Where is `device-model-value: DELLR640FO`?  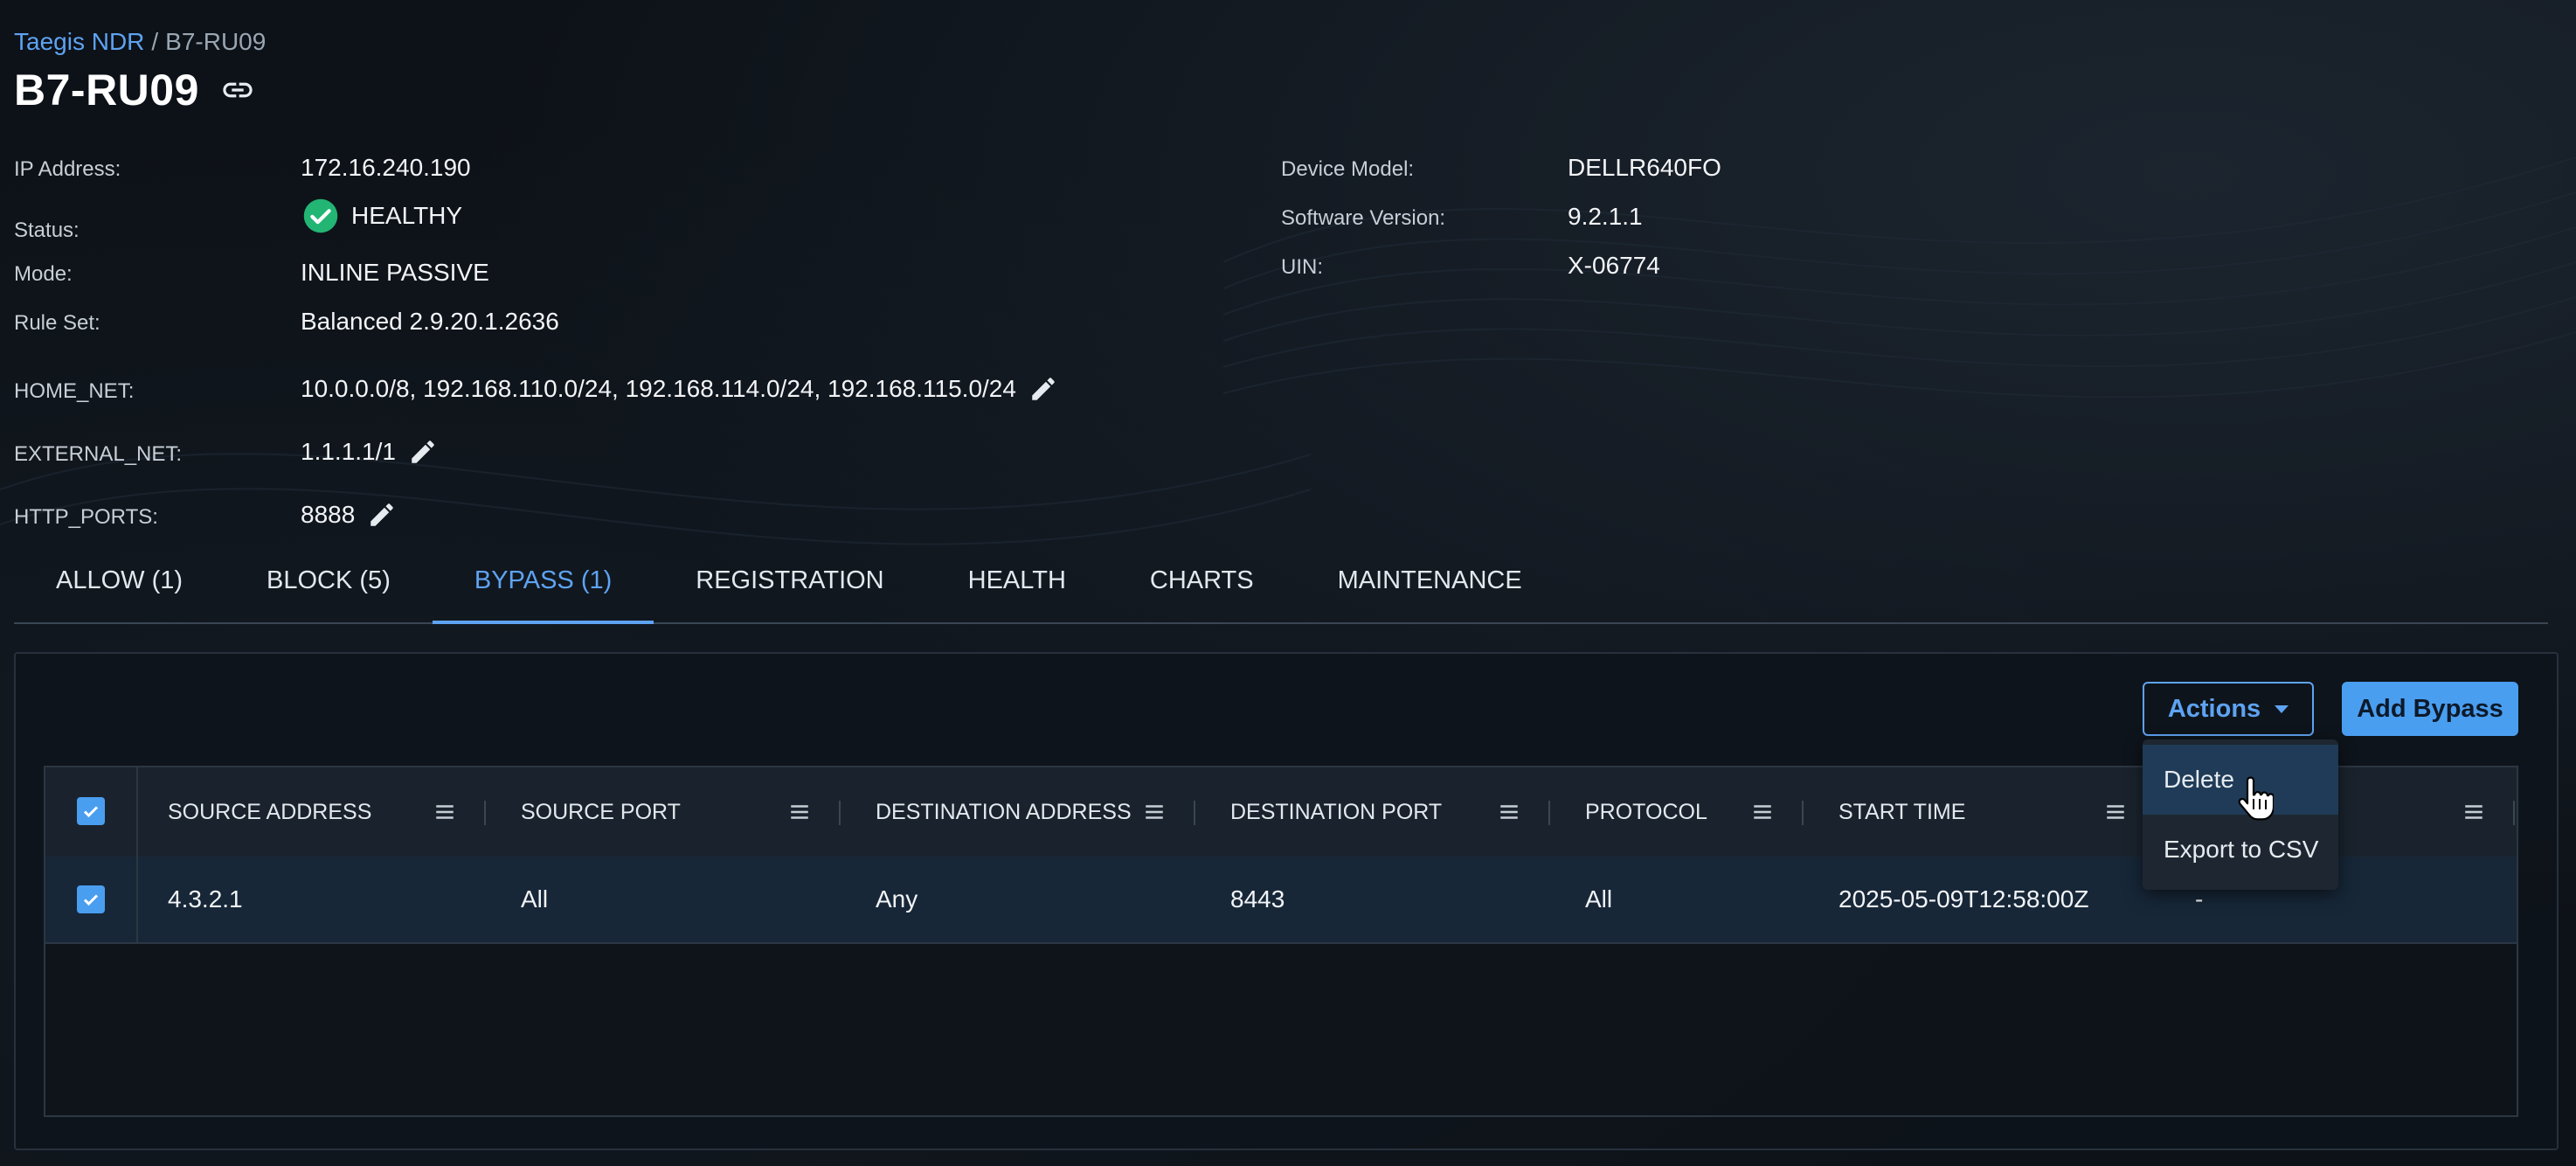
device-model-value: DELLR640FO is located at coordinates (1644, 168).